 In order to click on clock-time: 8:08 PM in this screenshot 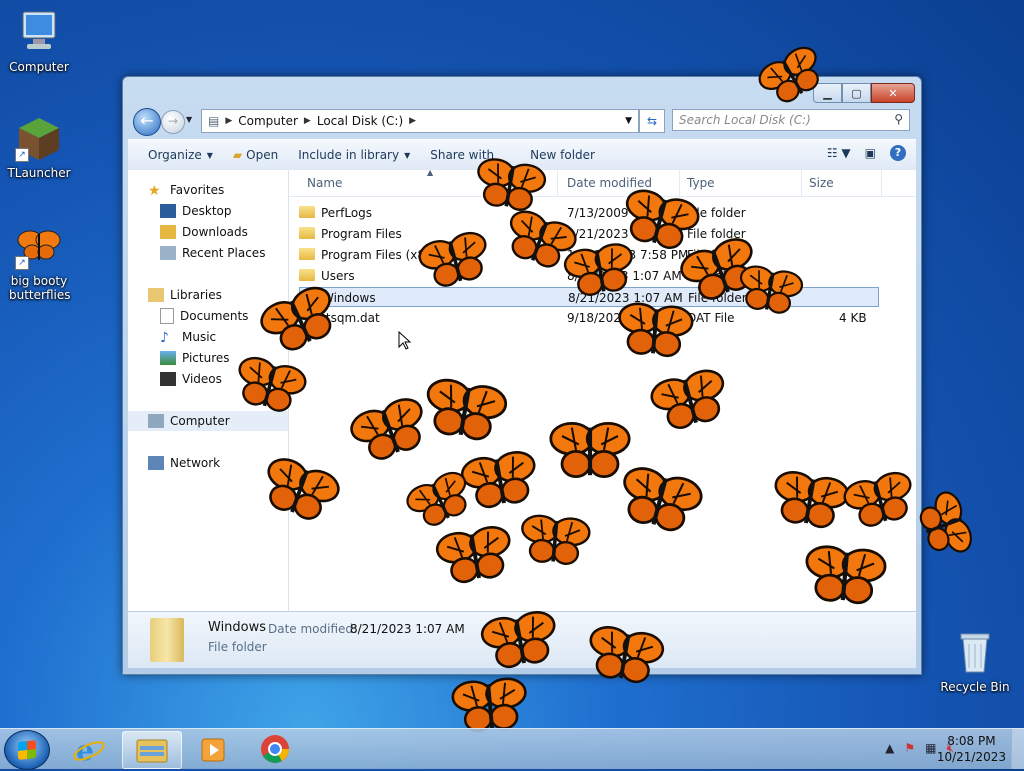, I will do `click(971, 741)`.